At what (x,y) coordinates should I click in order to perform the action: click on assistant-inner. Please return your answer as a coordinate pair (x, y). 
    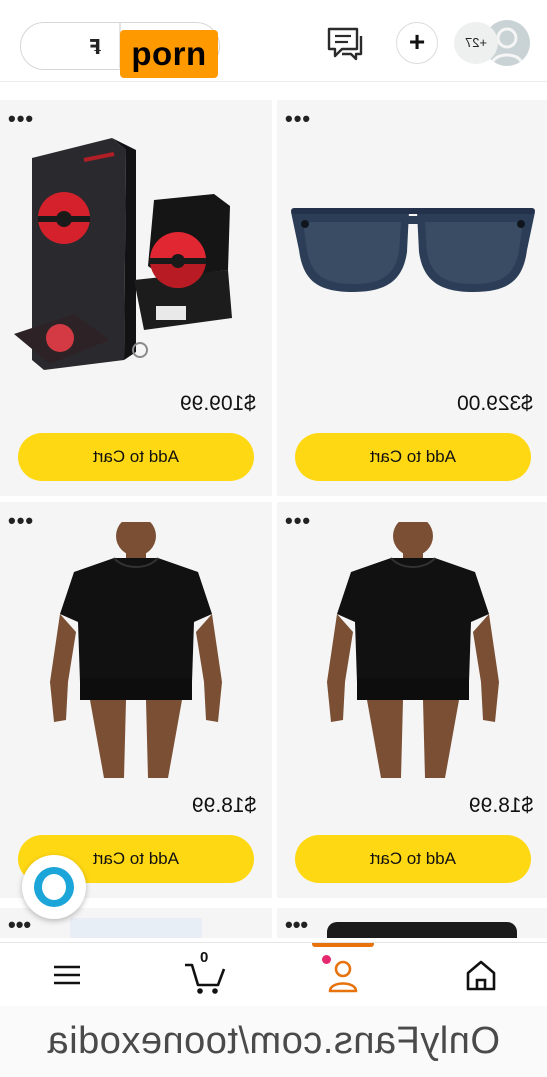
    Looking at the image, I should click on (54, 887).